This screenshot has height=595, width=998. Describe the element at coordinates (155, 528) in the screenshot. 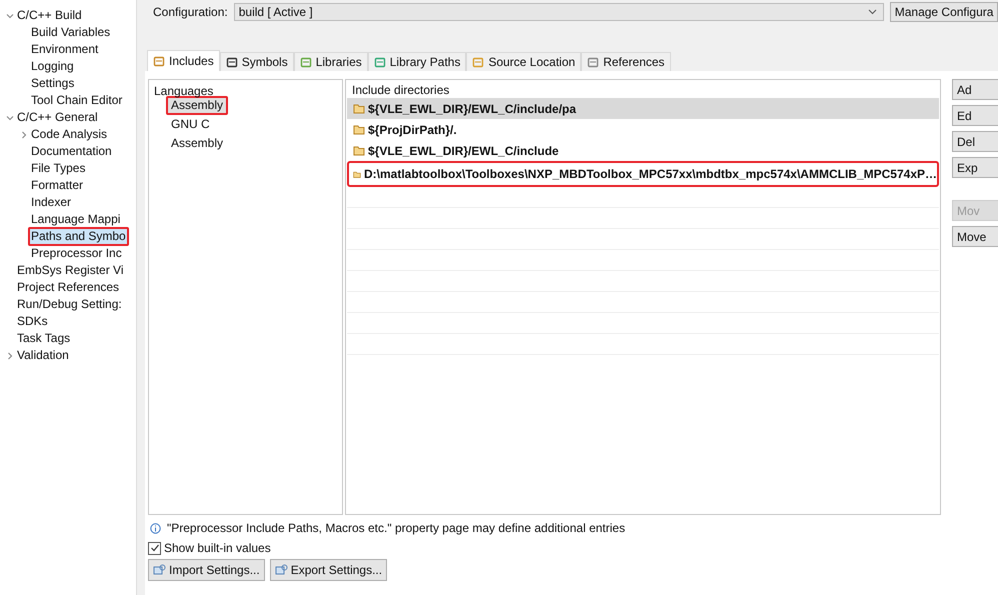

I see `info-icon` at that location.